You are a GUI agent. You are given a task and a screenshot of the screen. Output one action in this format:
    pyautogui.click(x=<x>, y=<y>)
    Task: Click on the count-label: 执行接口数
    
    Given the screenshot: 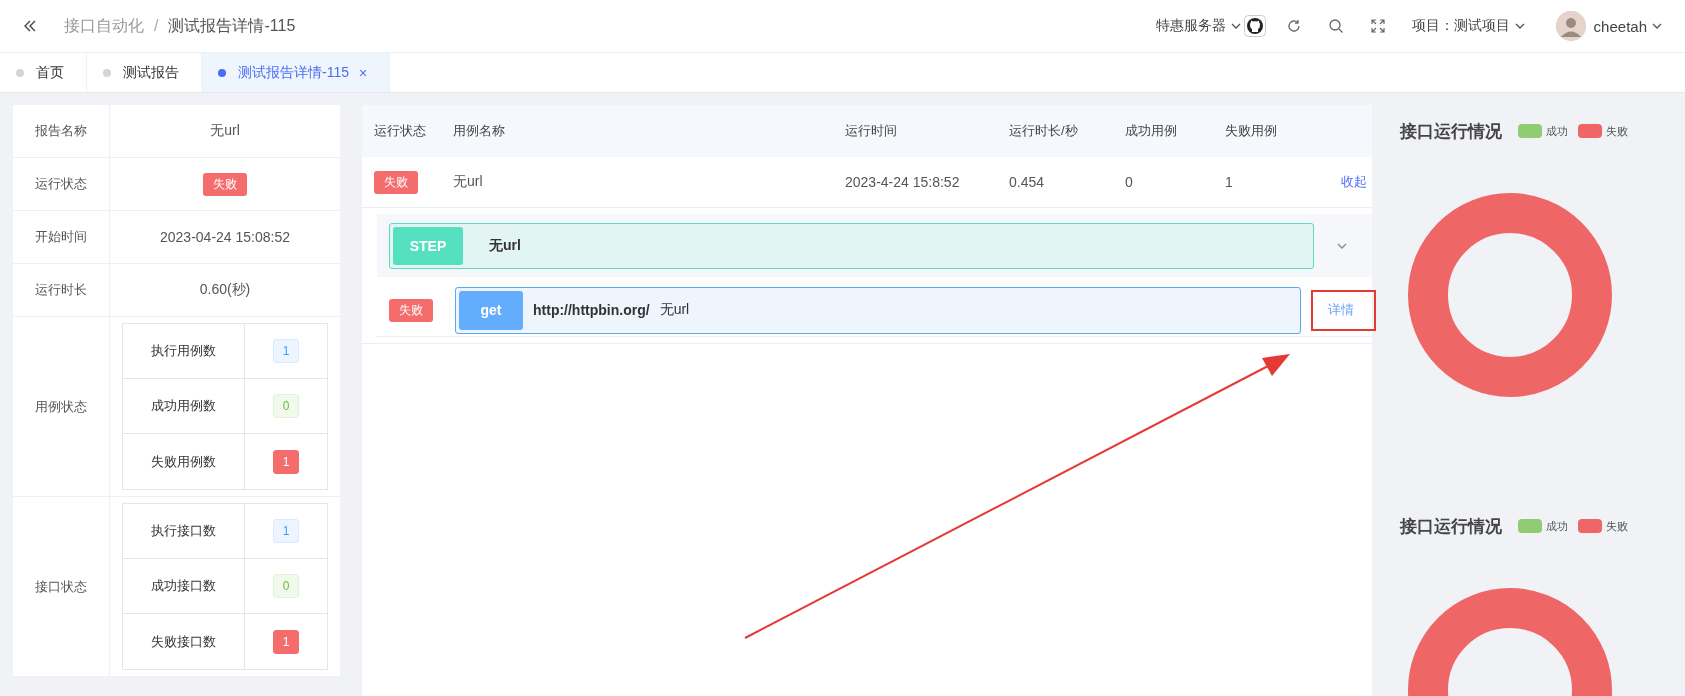 What is the action you would take?
    pyautogui.click(x=184, y=531)
    